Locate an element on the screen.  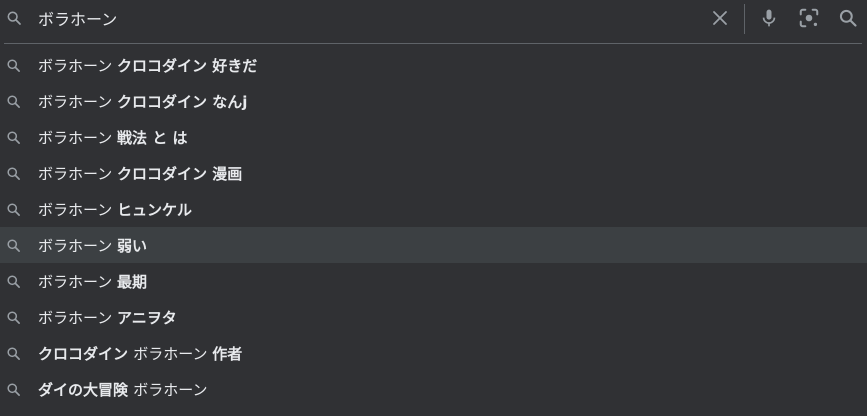
suggestion-text: ボラホーン クロコダイン 漫画 is located at coordinates (140, 173).